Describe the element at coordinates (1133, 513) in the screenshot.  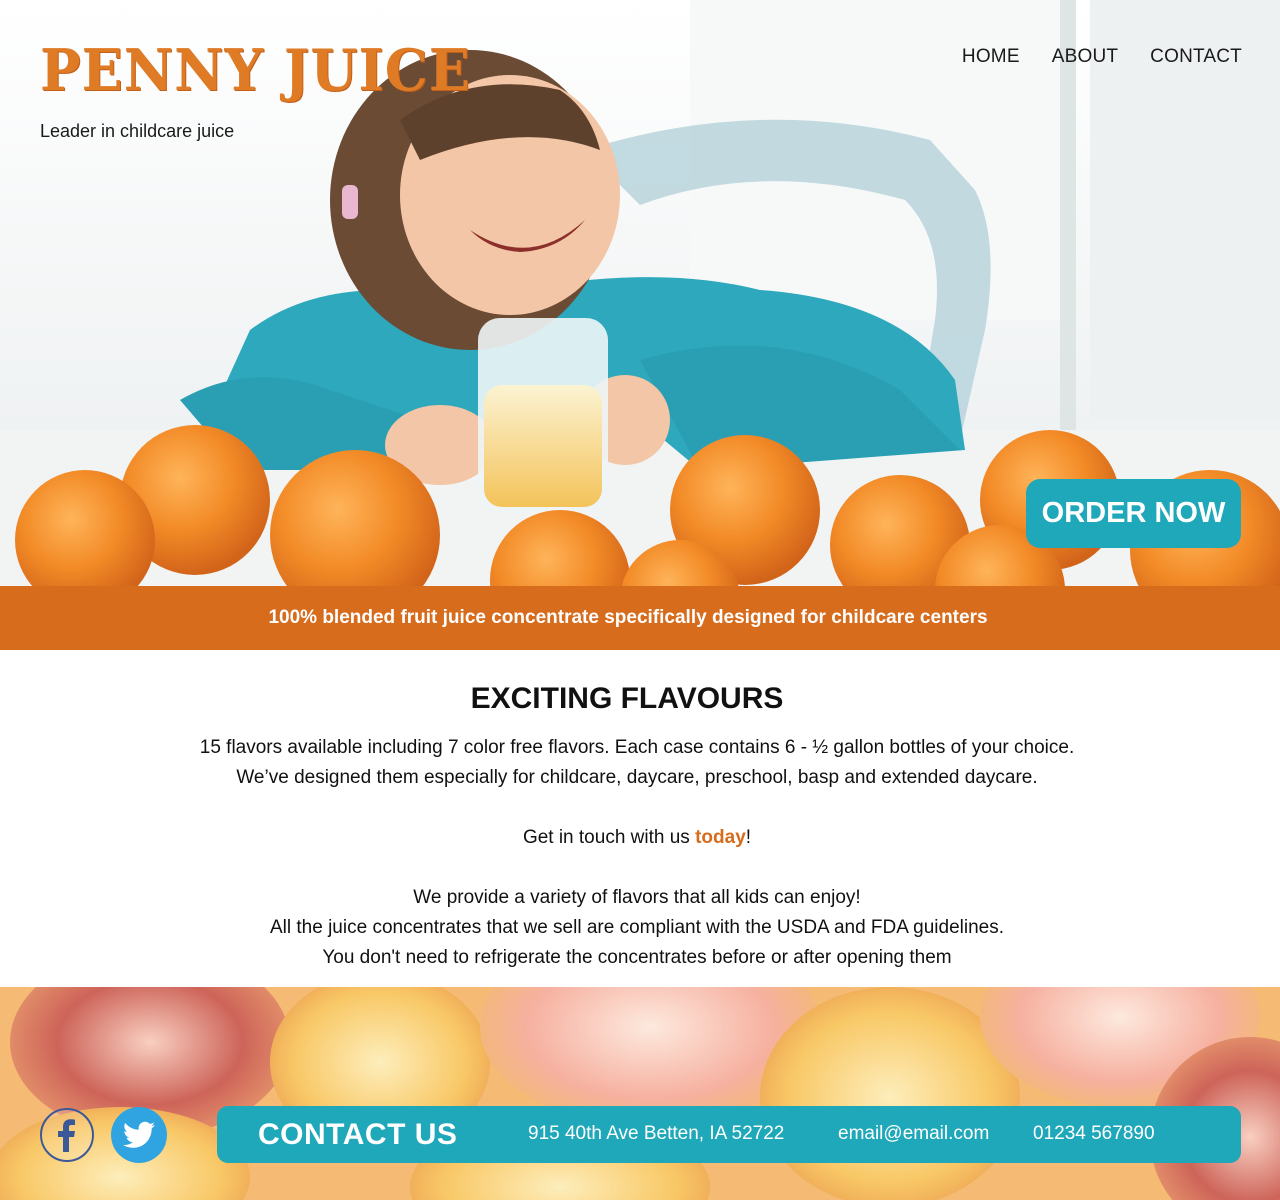
I see `order-now-button: ORDER NOW` at that location.